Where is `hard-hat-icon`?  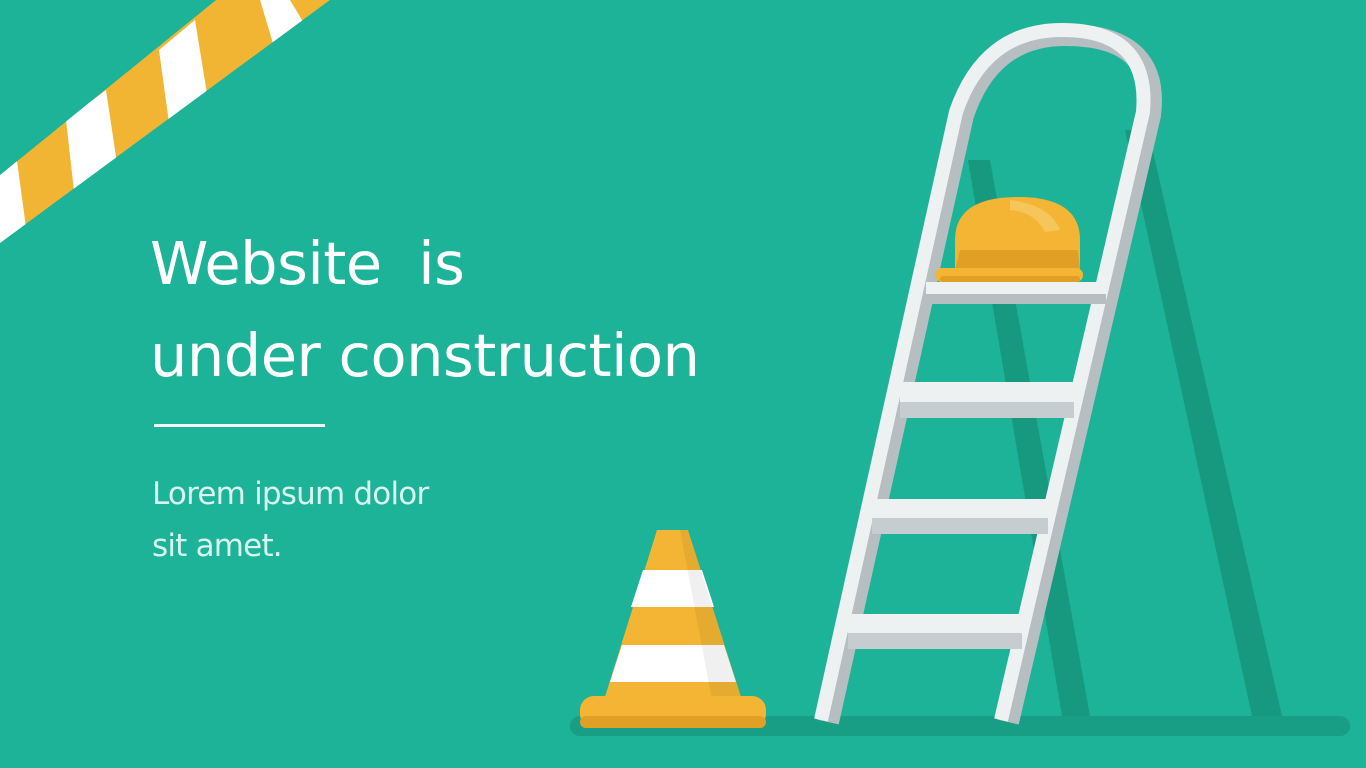
hard-hat-icon is located at coordinates (1009, 239).